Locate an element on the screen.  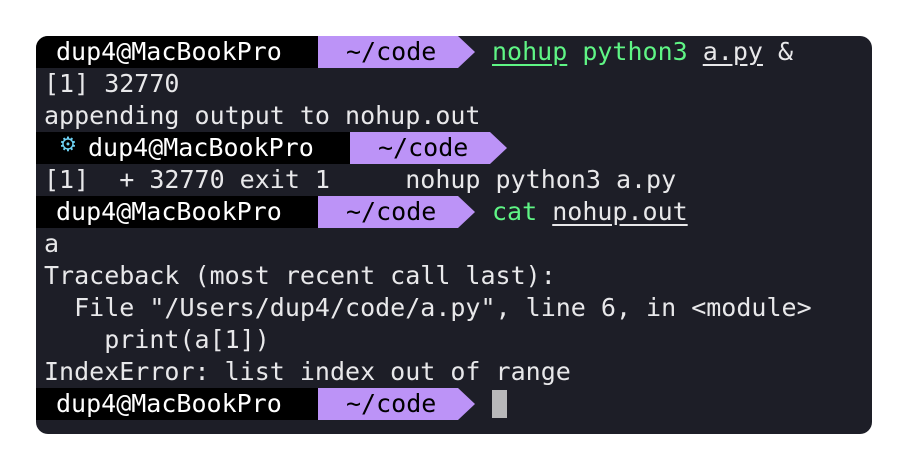
command-name: cat is located at coordinates (515, 211).